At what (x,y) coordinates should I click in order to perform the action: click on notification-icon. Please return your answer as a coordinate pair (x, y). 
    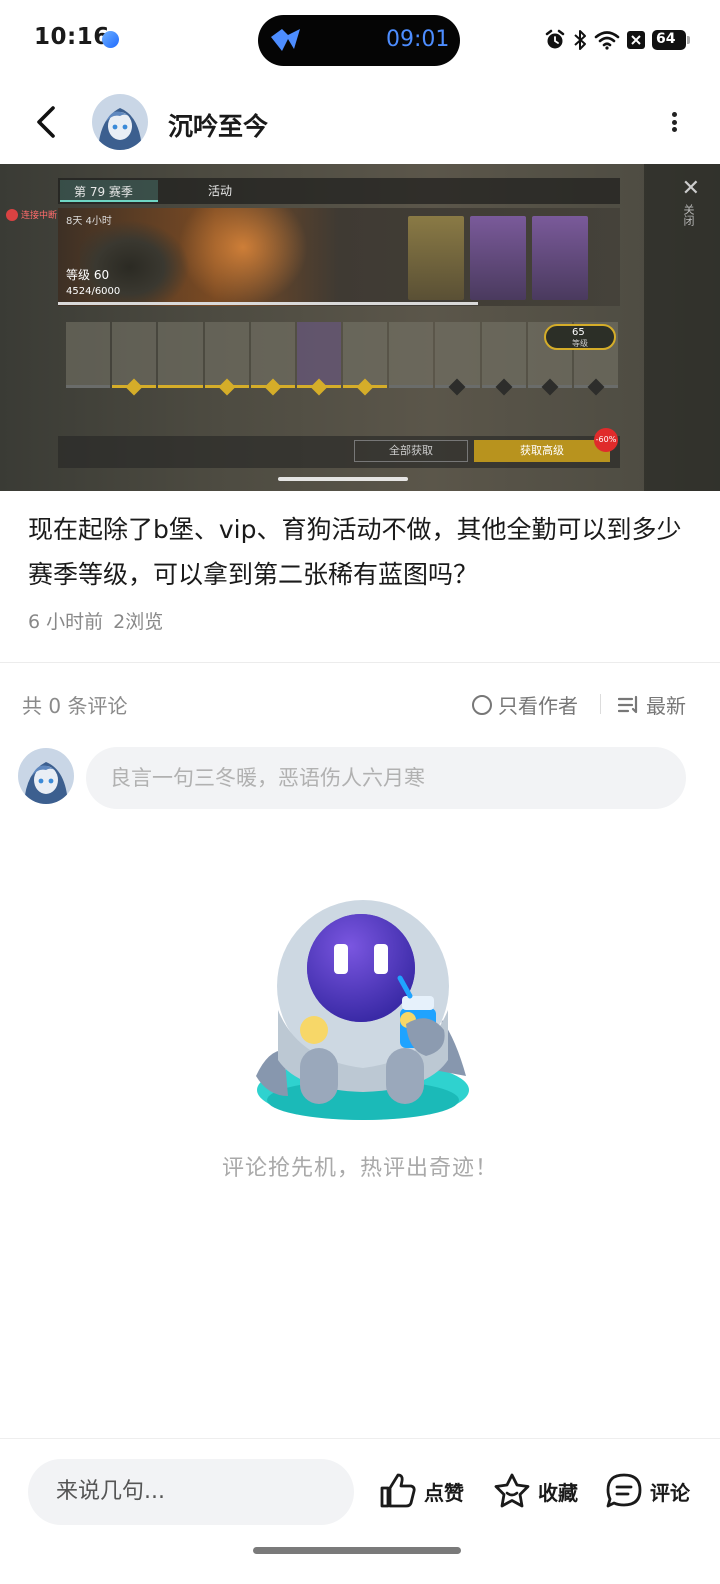
    Looking at the image, I should click on (636, 40).